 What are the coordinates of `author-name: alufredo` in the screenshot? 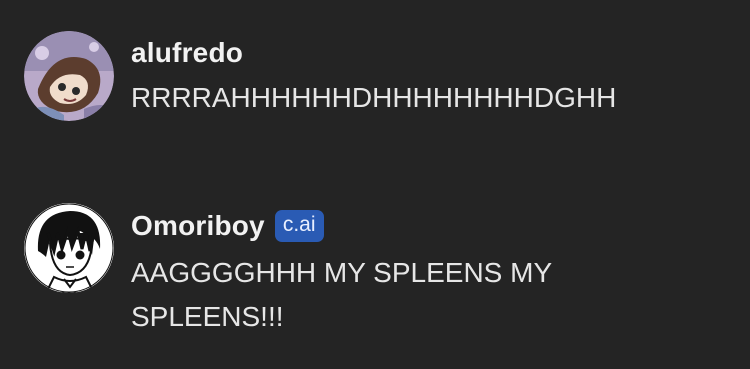 It's located at (187, 53).